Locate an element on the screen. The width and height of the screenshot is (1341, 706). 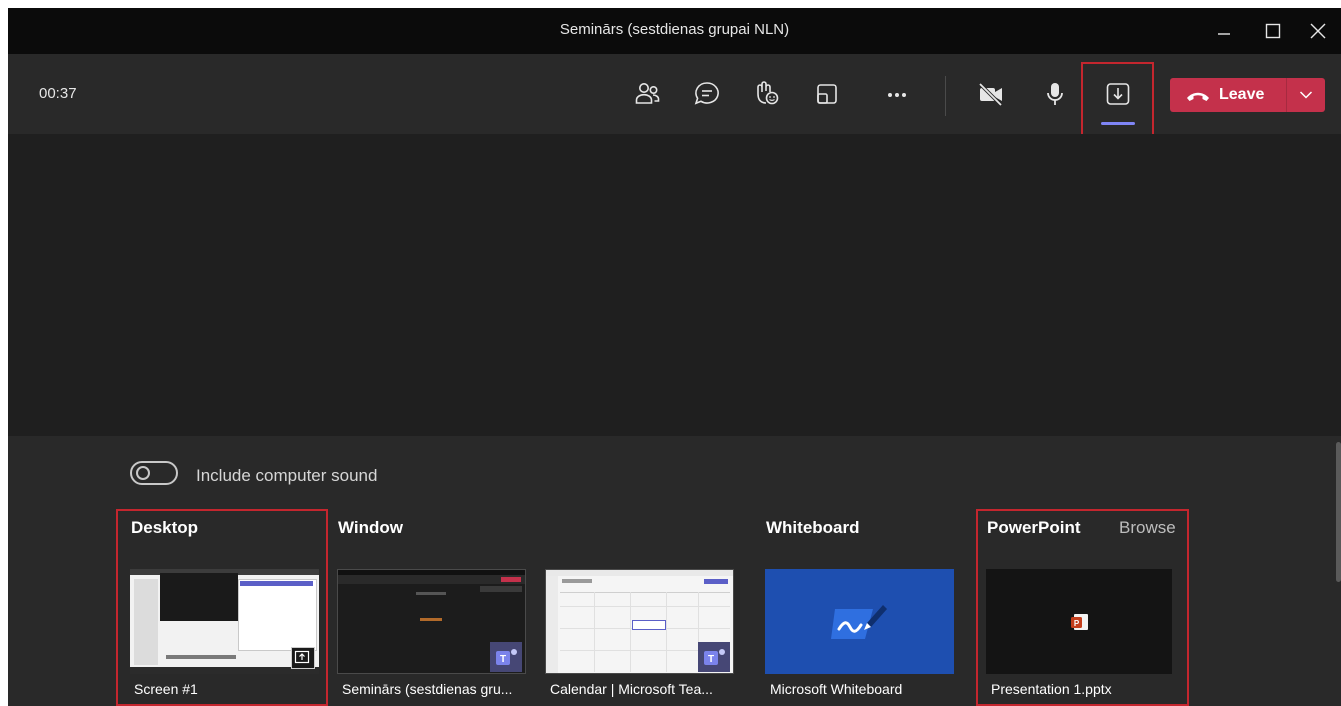
mini-leave is located at coordinates (511, 579).